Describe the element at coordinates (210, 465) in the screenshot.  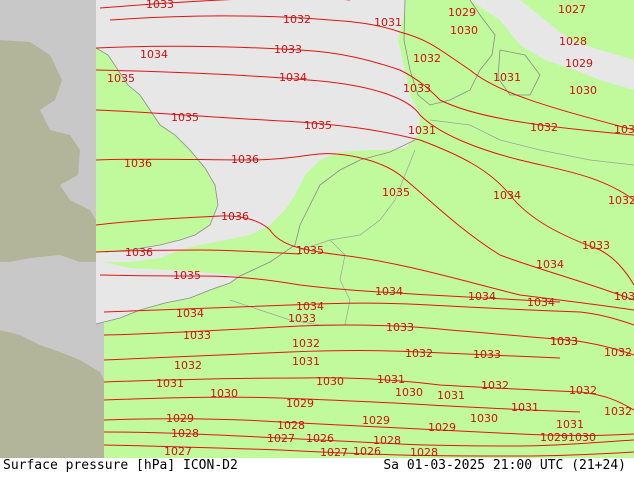
I see `footer-model: ICON-D2` at that location.